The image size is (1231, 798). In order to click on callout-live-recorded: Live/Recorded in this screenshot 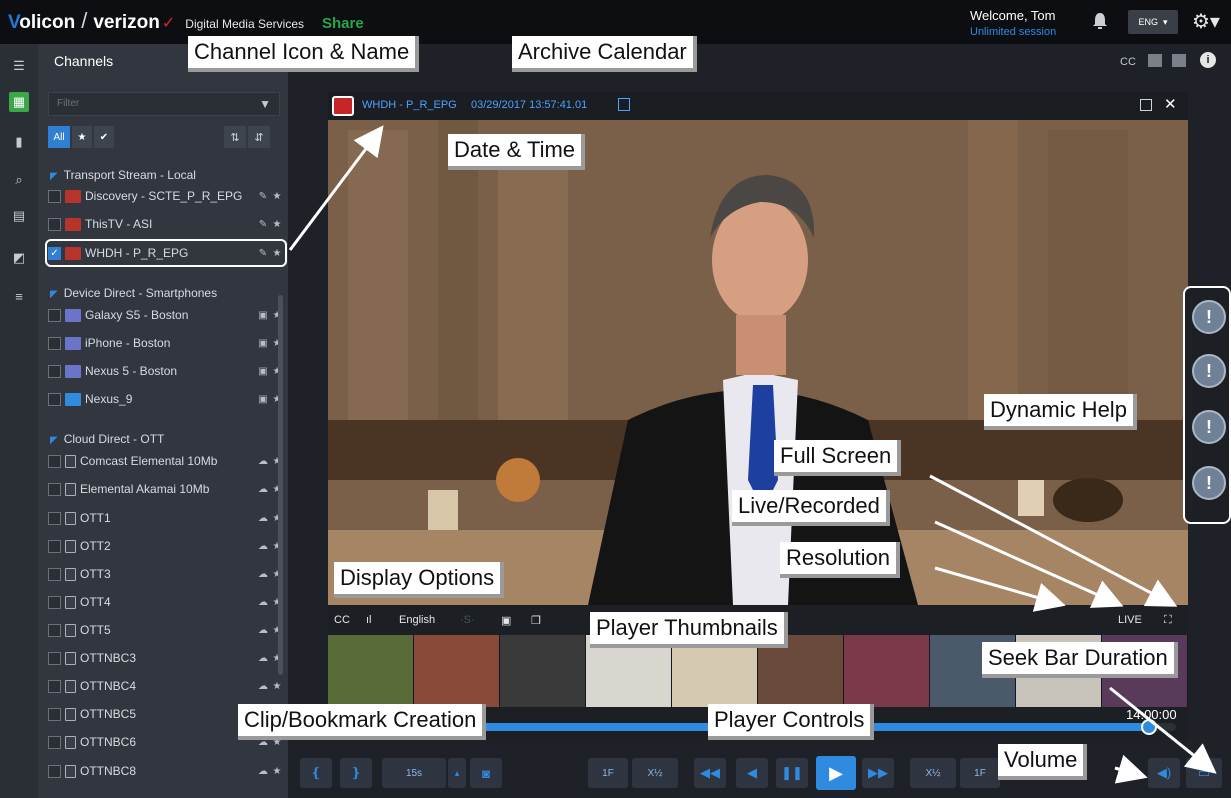, I will do `click(811, 508)`.